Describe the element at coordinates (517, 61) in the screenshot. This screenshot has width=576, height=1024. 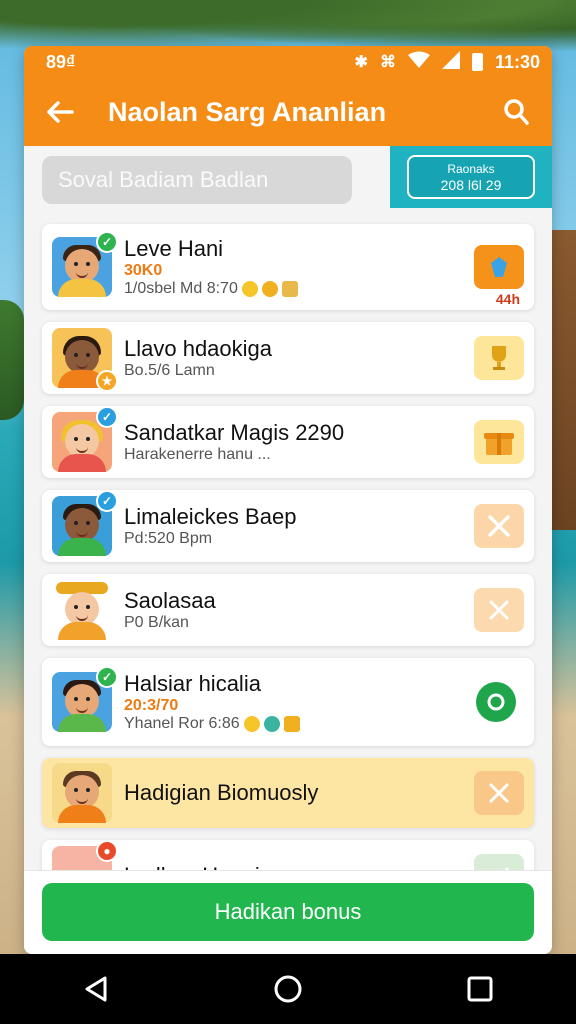
I see `status-time: 11:30` at that location.